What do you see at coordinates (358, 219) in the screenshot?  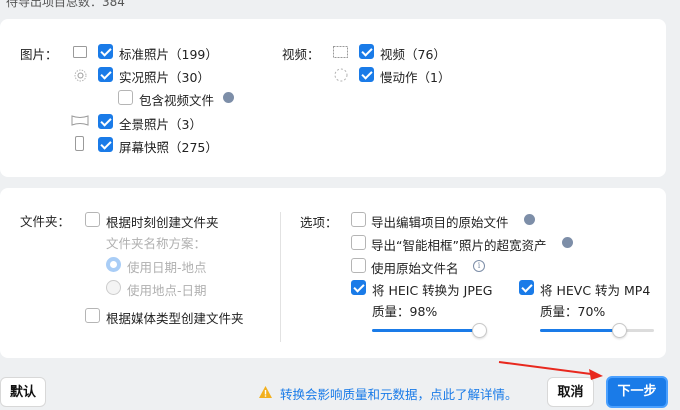 I see `export-original-edited-checkbox` at bounding box center [358, 219].